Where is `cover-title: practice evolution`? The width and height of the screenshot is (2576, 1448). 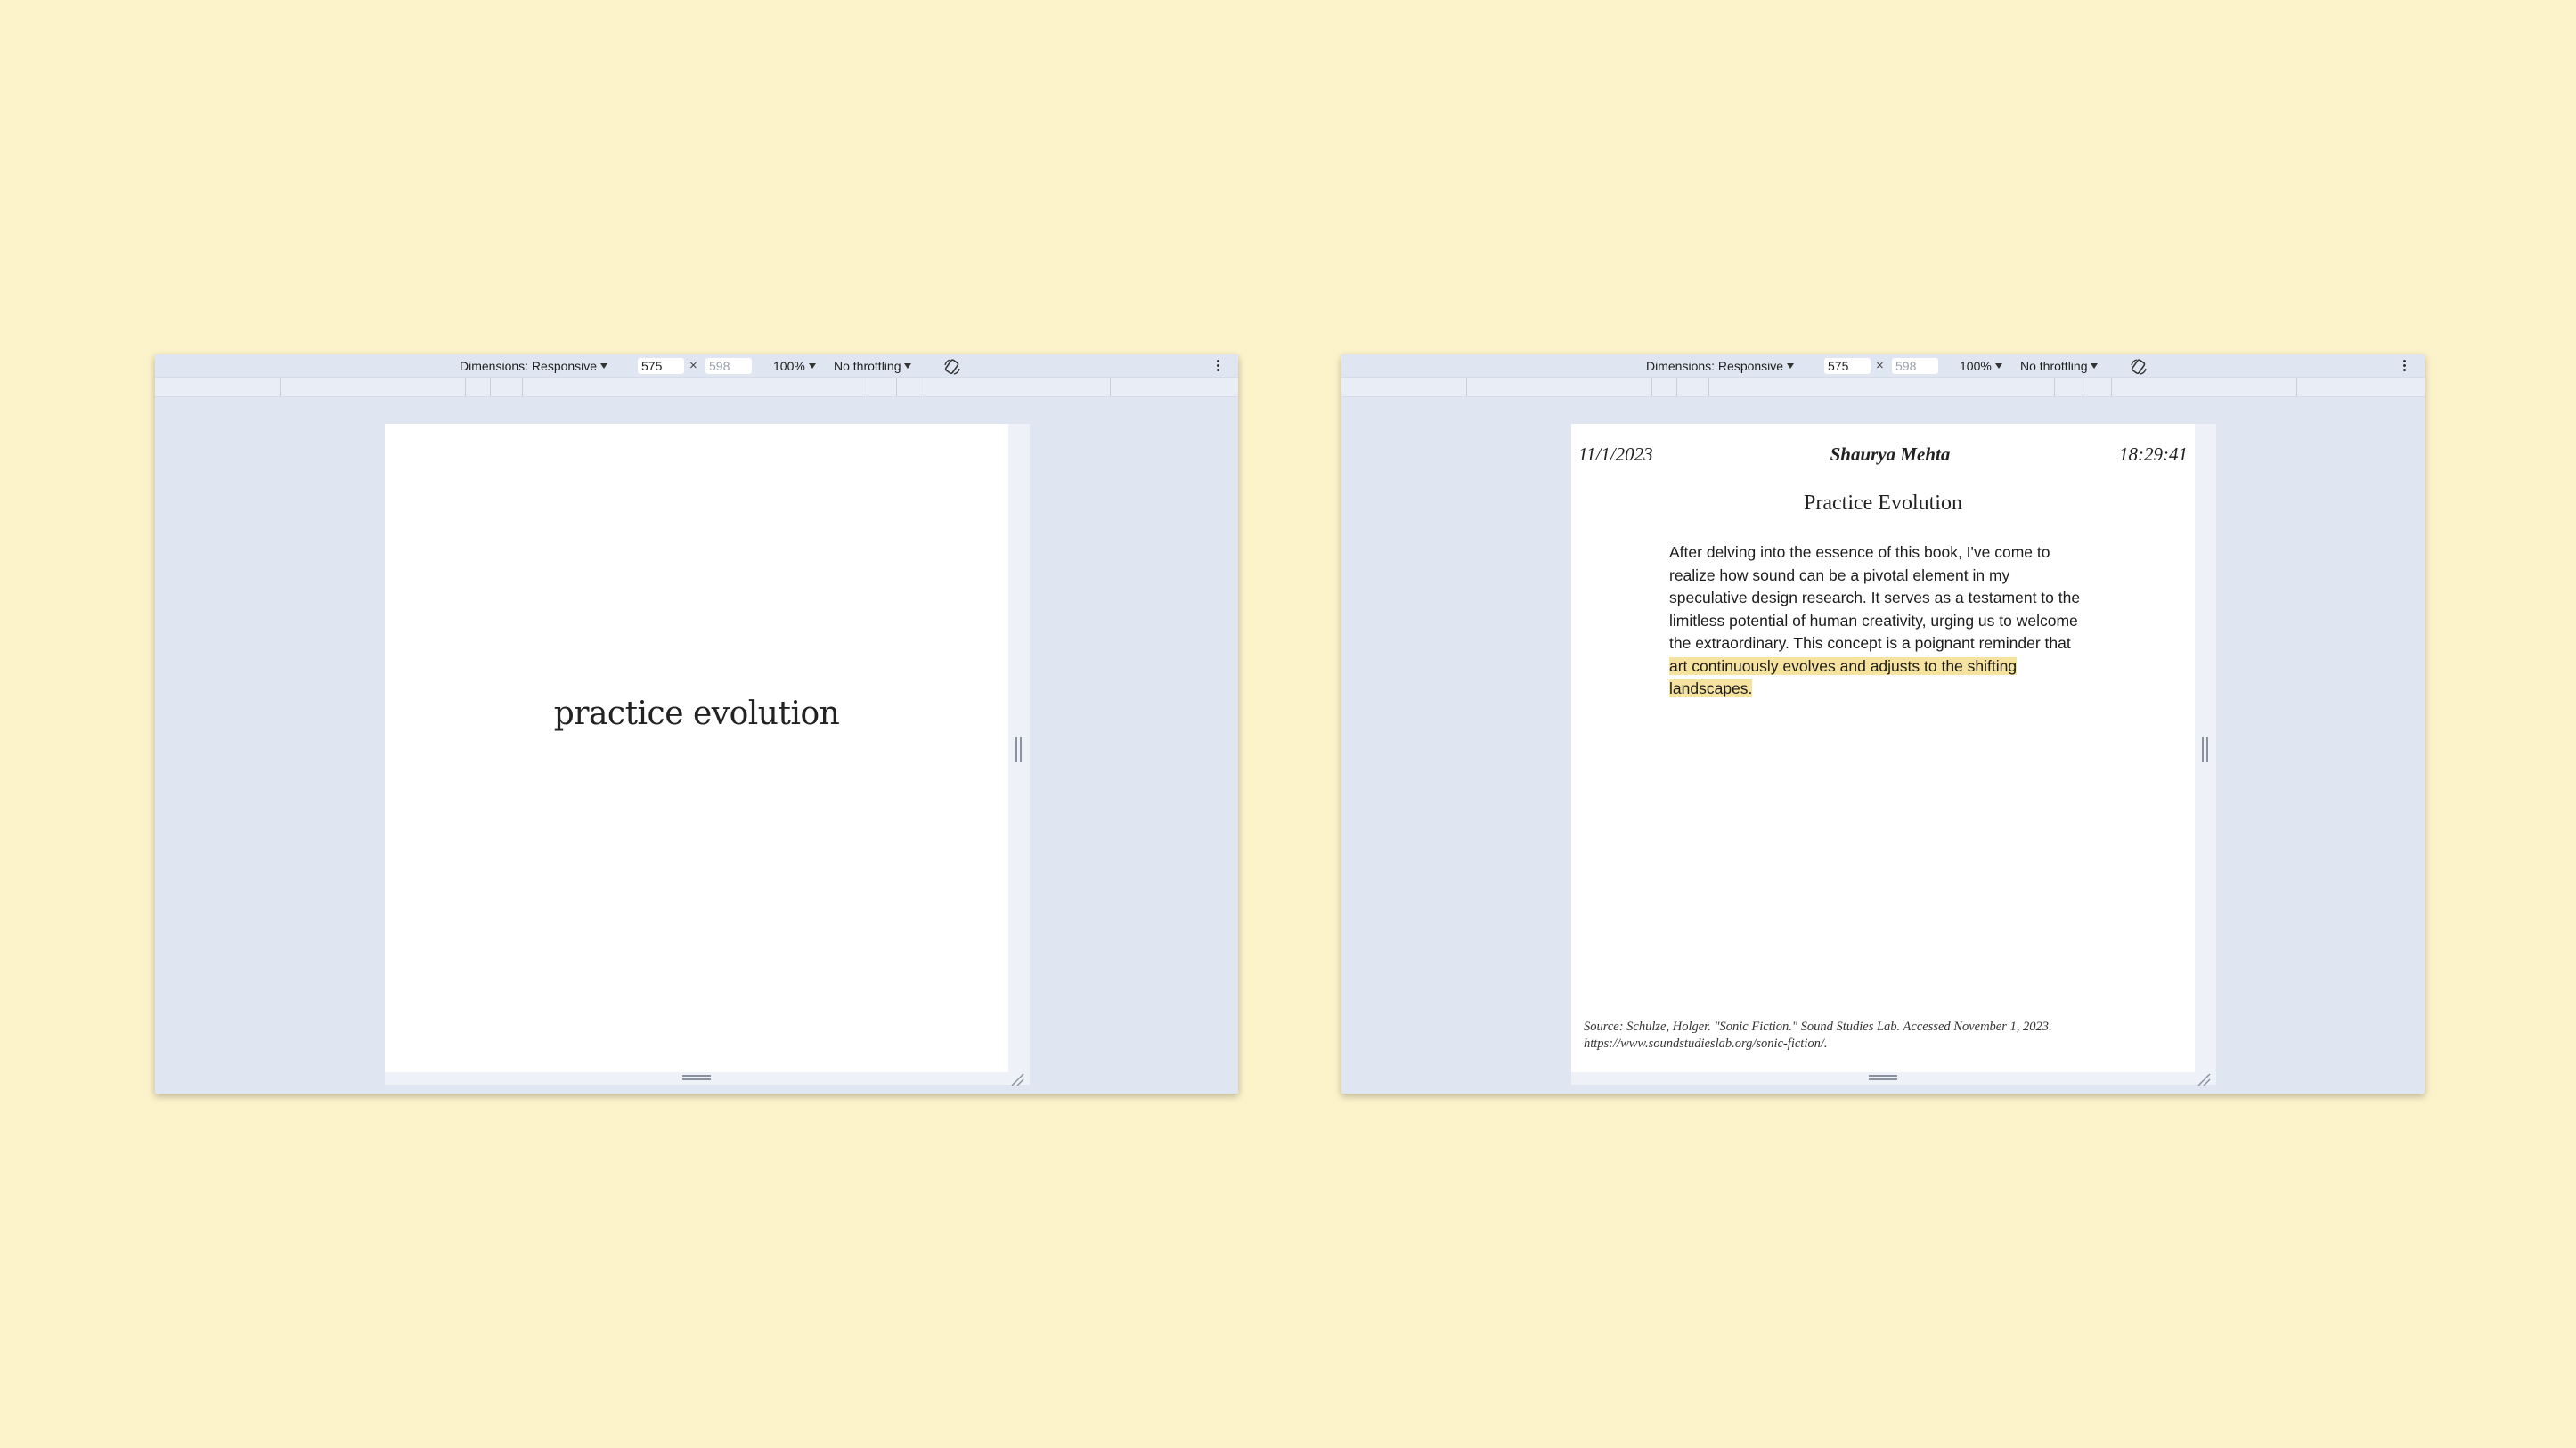
cover-title: practice evolution is located at coordinates (697, 714).